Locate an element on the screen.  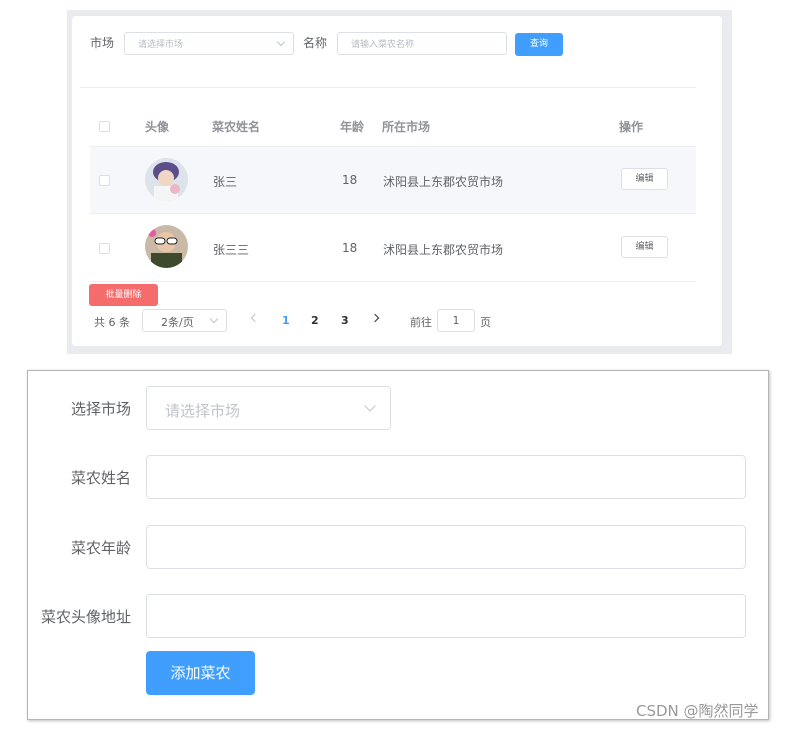
page-size-select: 2条/页 is located at coordinates (184, 320).